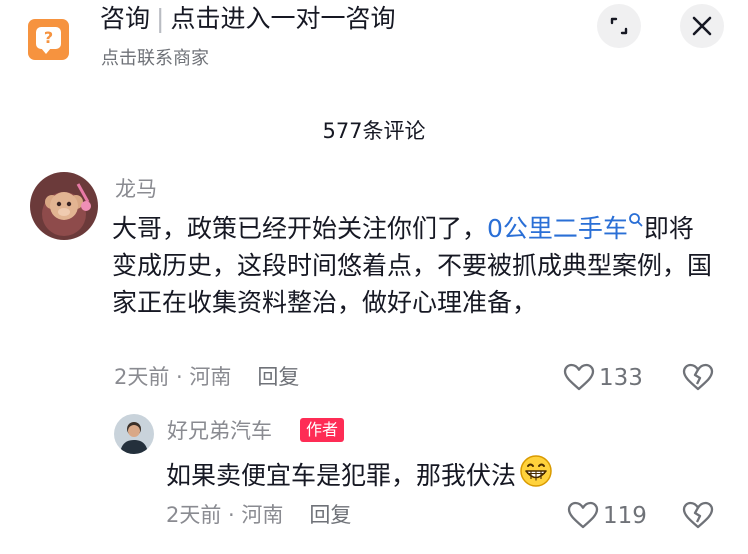 This screenshot has height=554, width=748. What do you see at coordinates (155, 58) in the screenshot?
I see `banner-subtitle: 点击联系商家` at bounding box center [155, 58].